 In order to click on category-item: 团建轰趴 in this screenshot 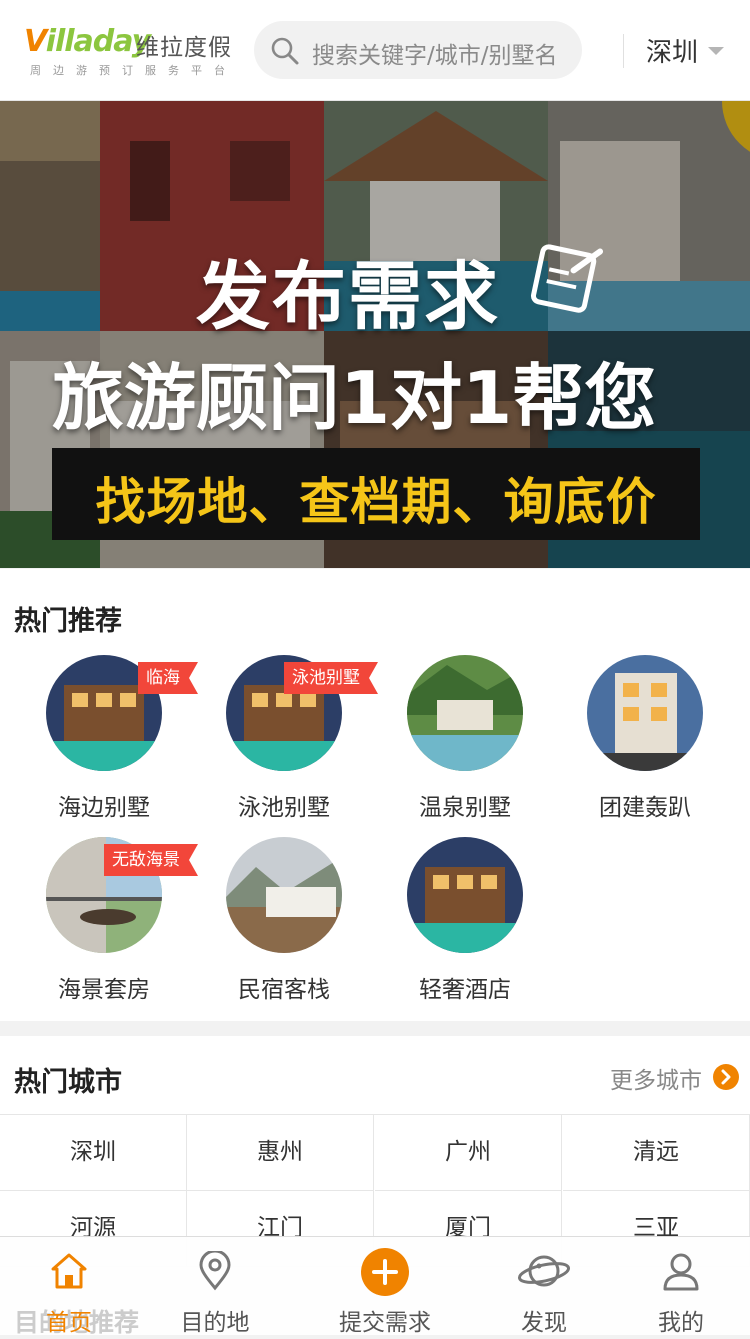, I will do `click(645, 740)`.